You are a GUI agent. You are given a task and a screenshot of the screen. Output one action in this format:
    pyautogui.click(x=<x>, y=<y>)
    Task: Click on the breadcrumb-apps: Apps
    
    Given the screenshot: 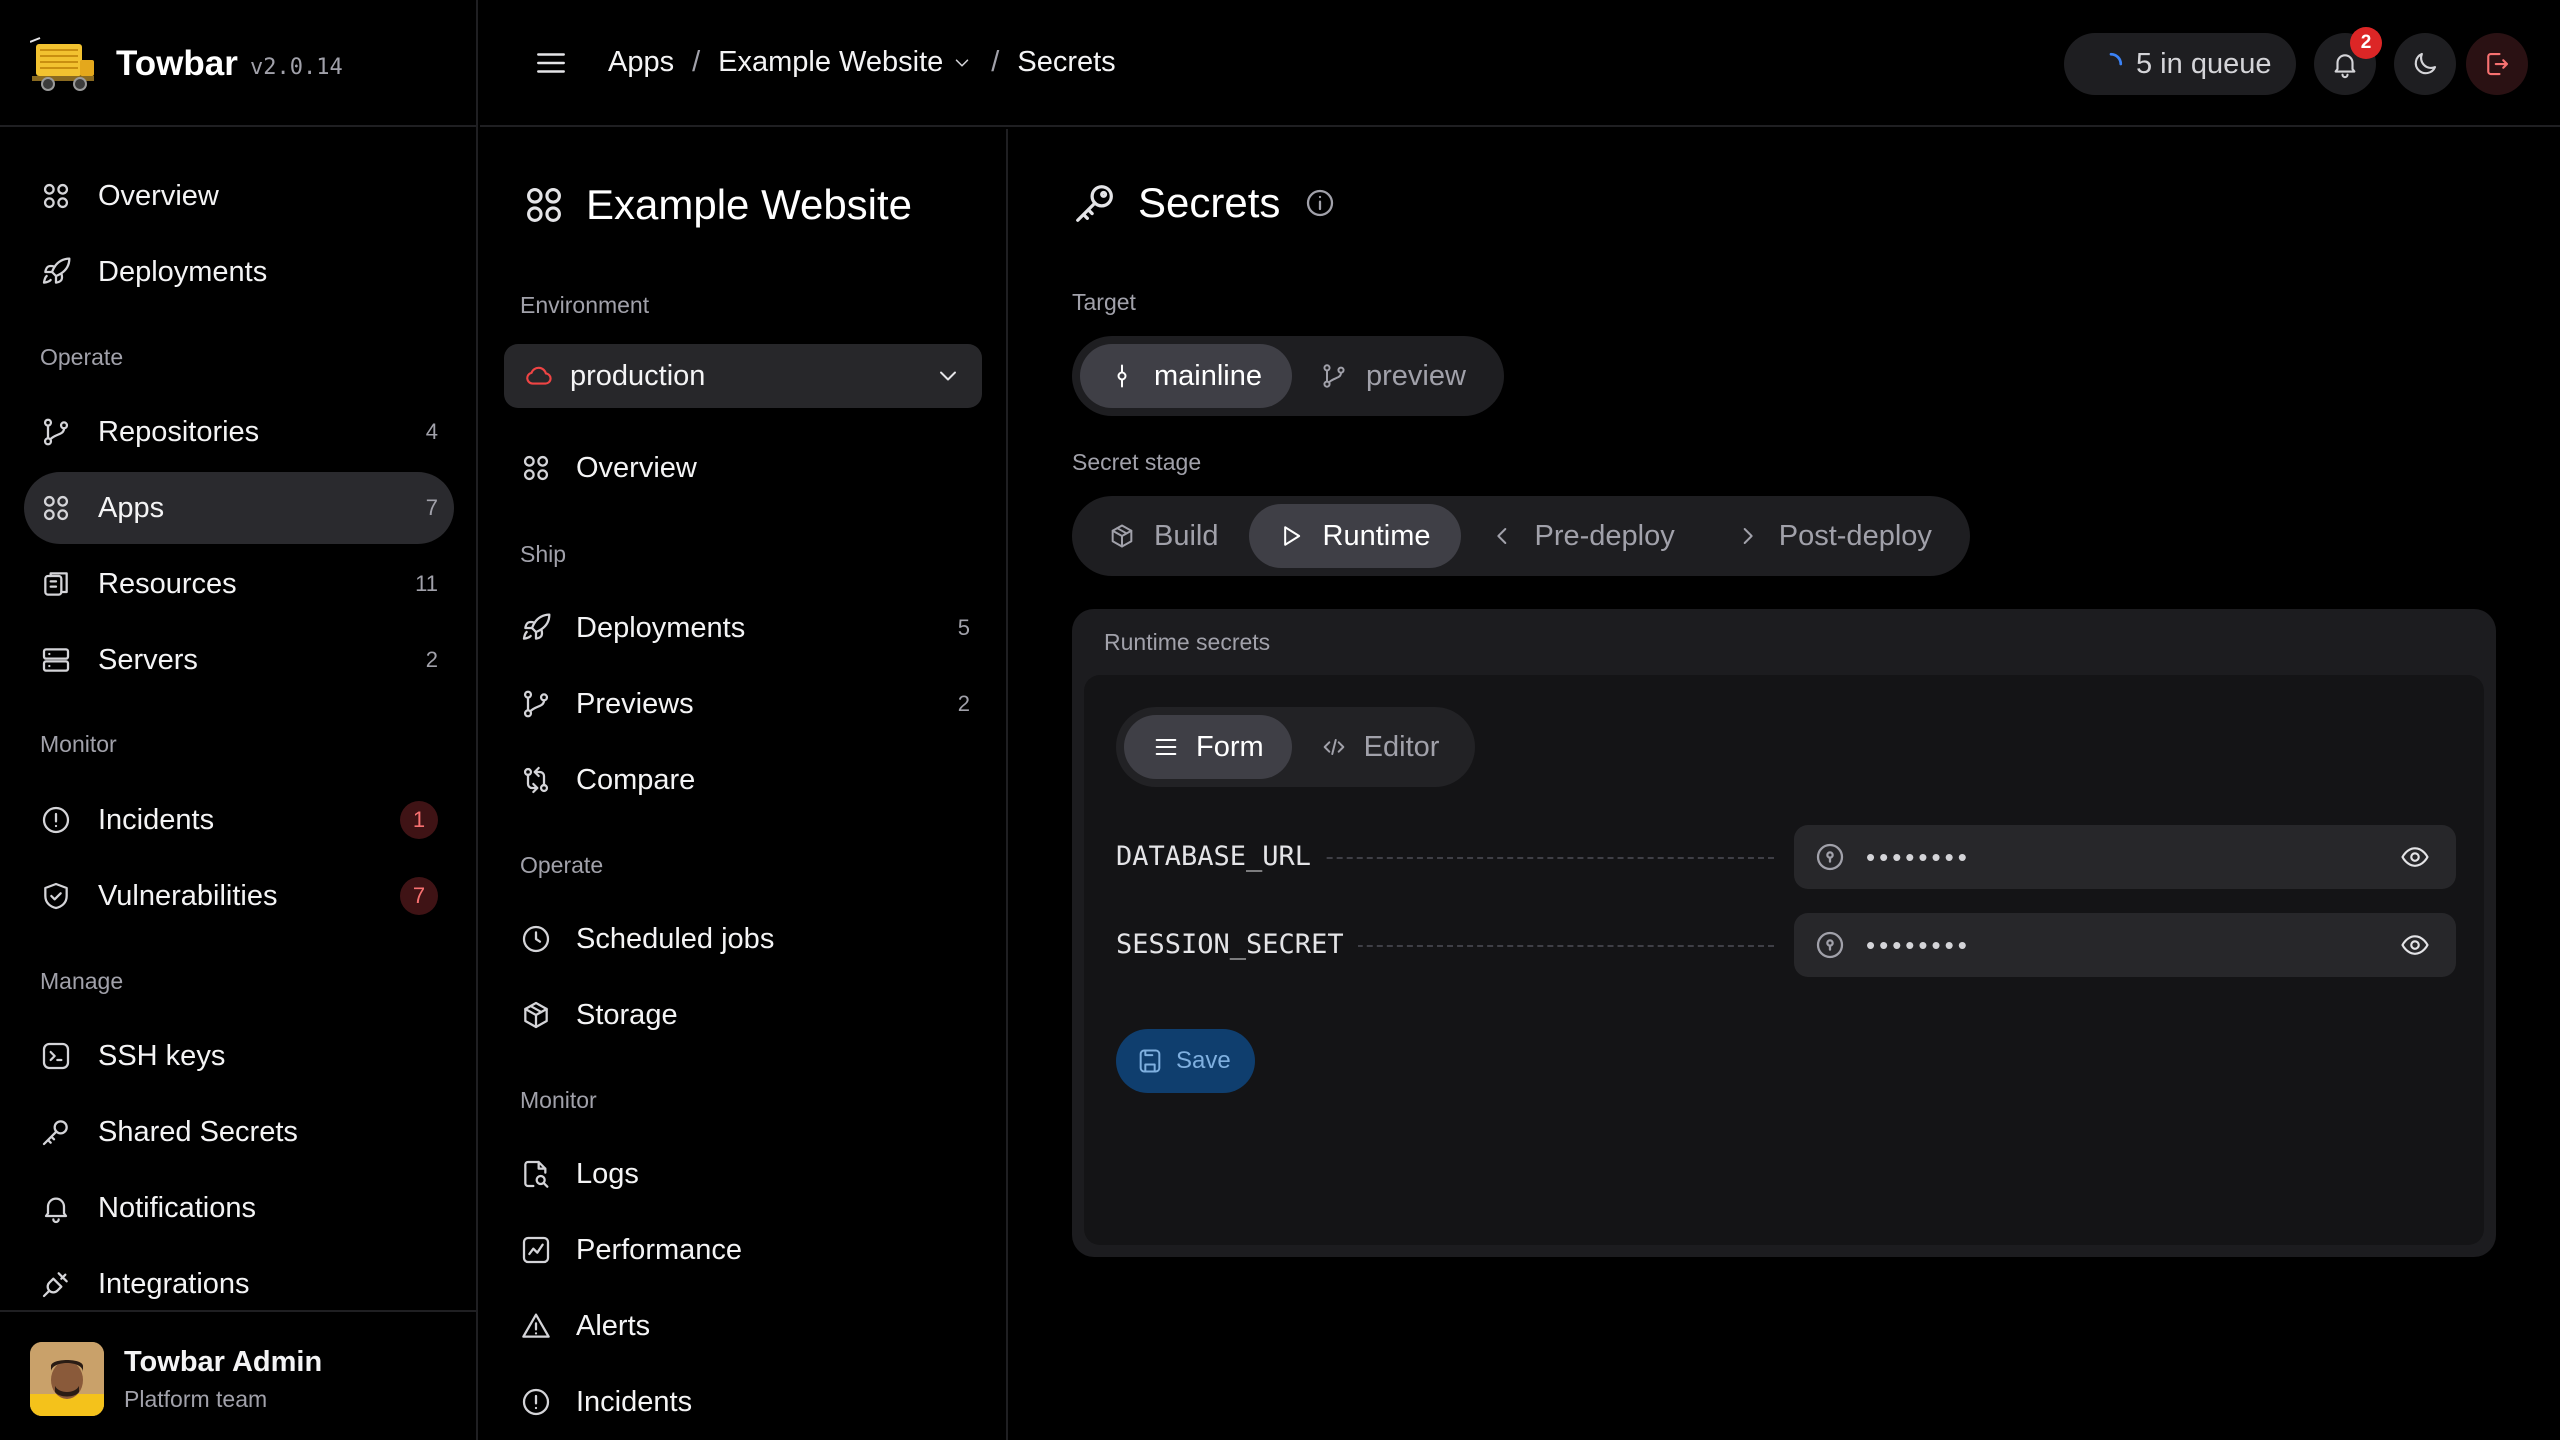 What is the action you would take?
    pyautogui.click(x=641, y=62)
    